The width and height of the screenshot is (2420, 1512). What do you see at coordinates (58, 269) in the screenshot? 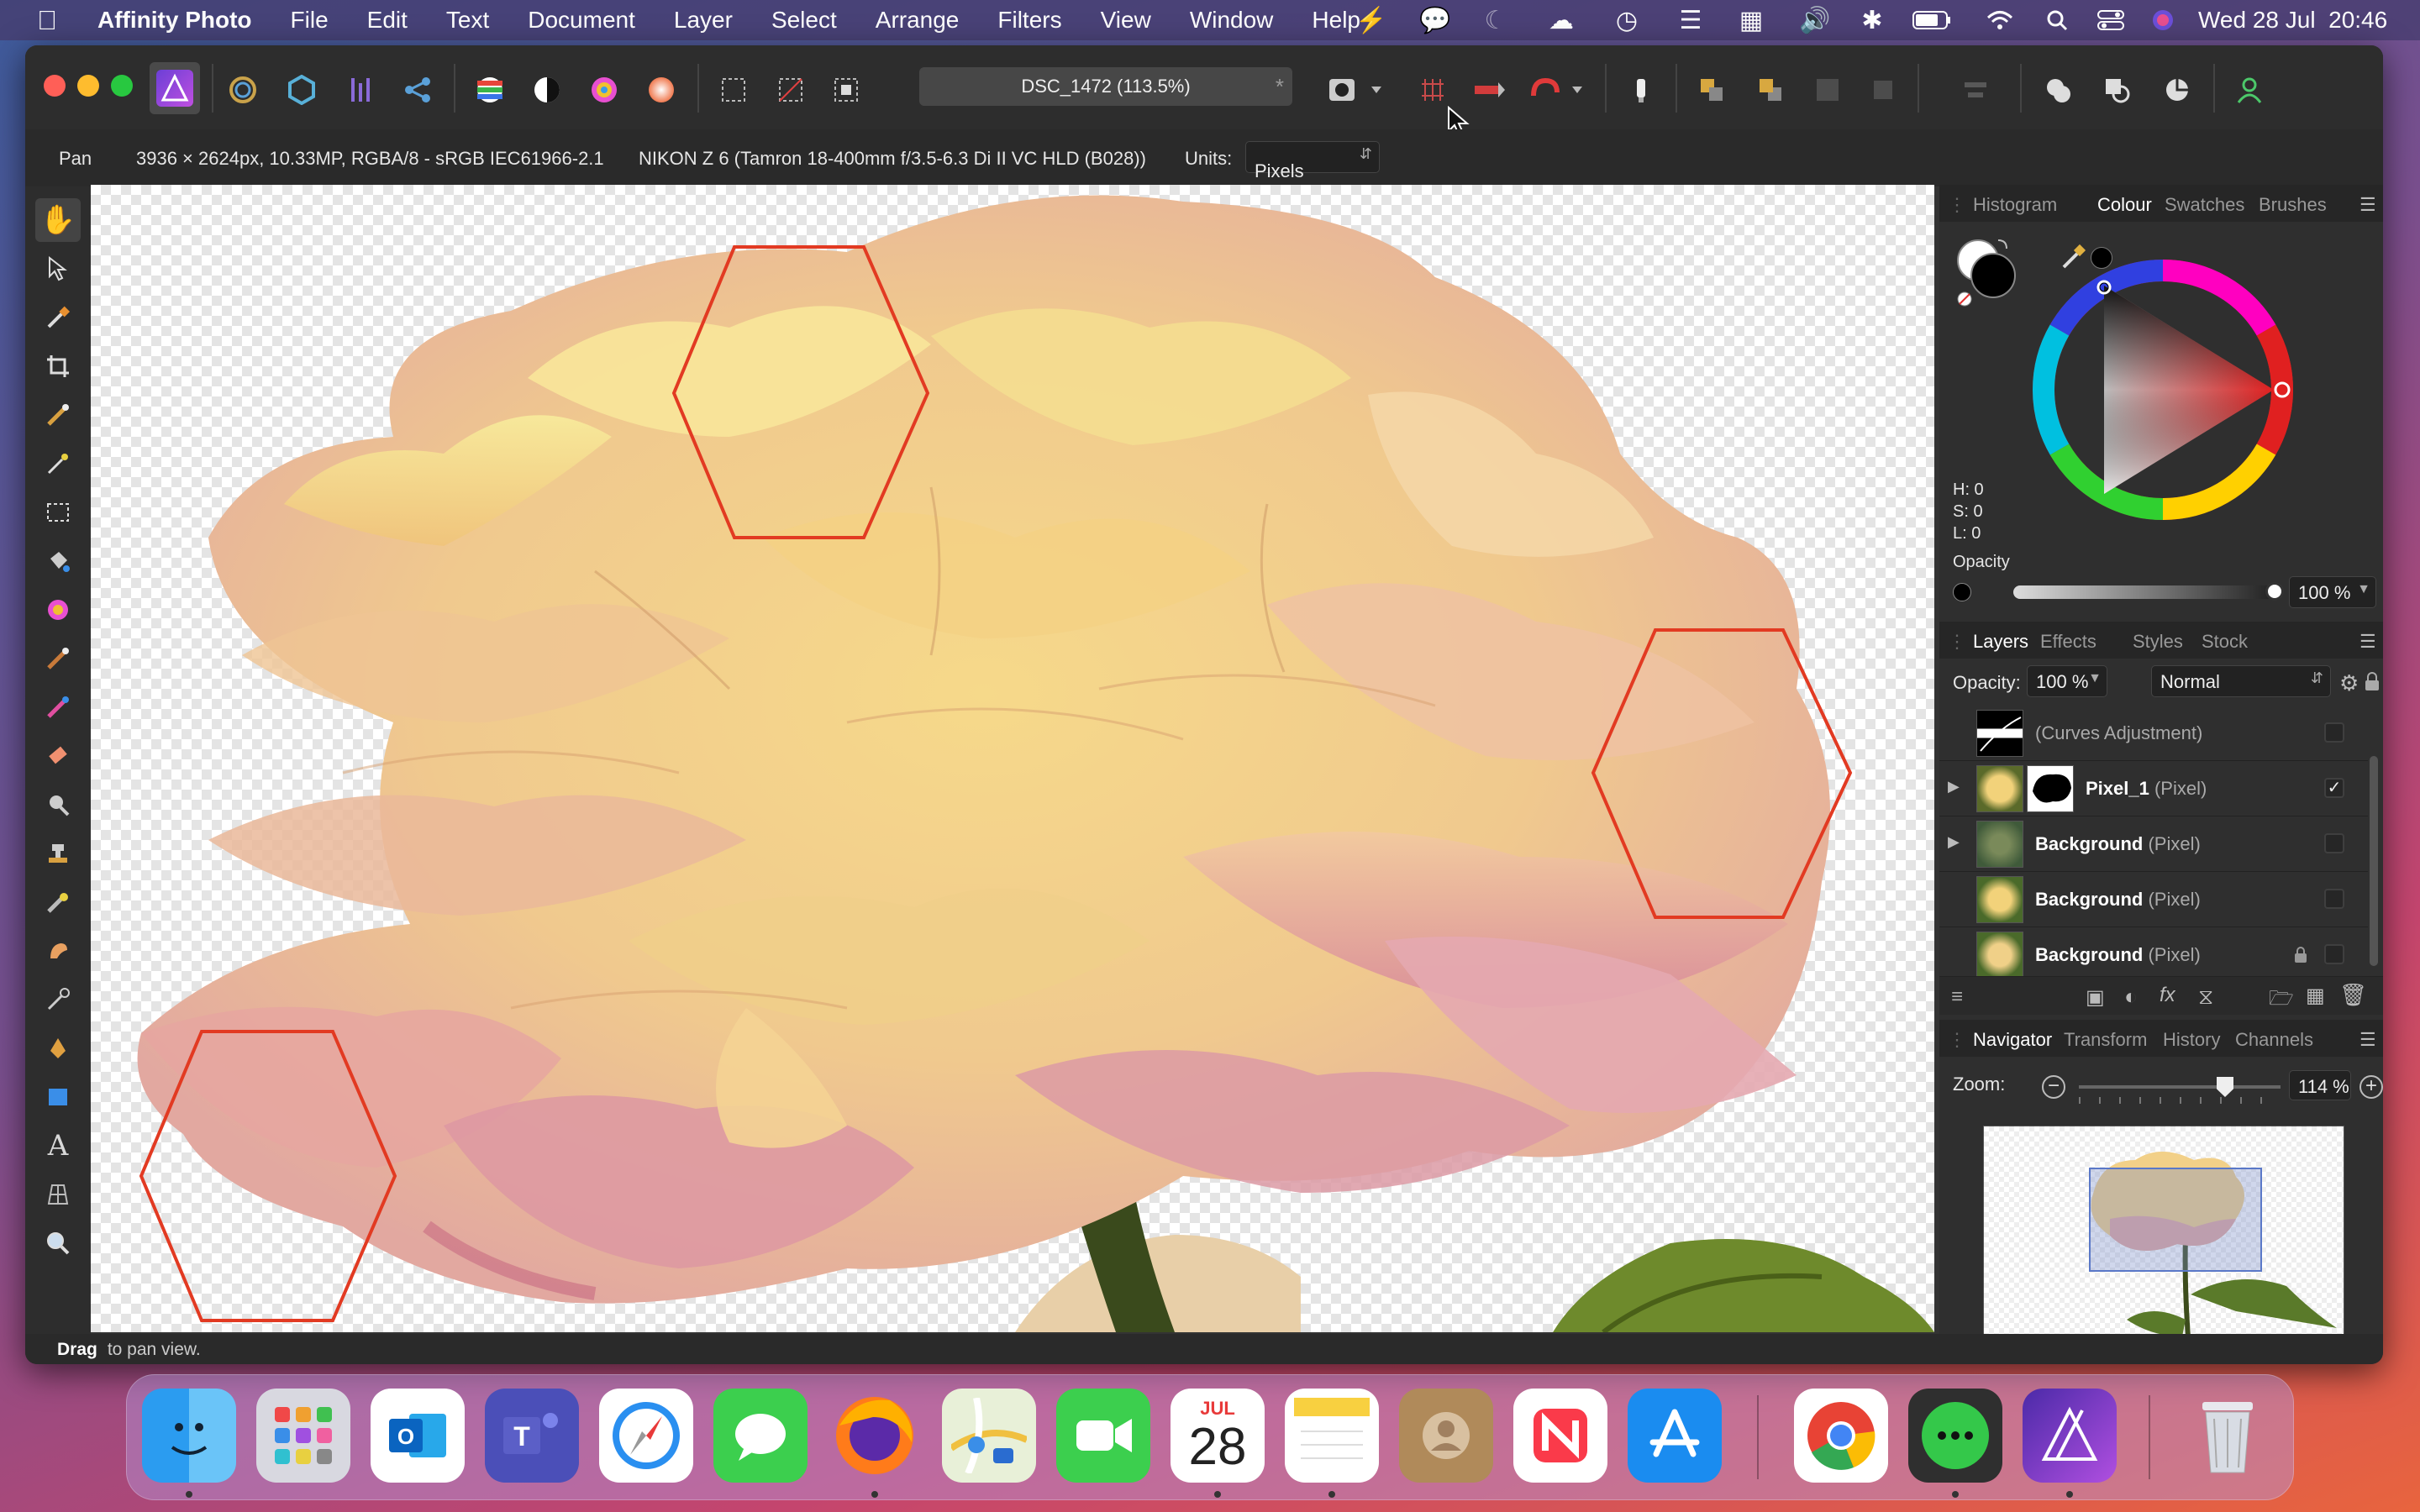
I see `move-tool-icon` at bounding box center [58, 269].